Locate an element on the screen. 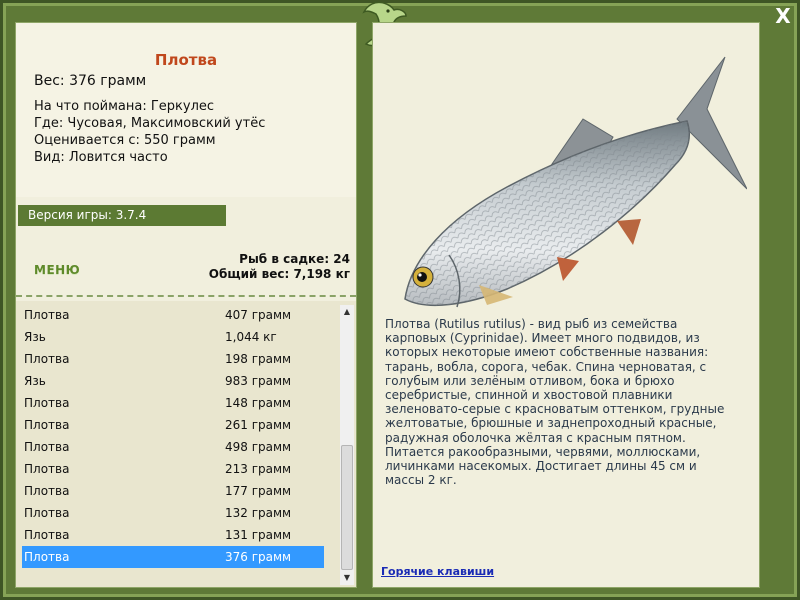 This screenshot has width=800, height=600. fish-type: Вид: Ловится часто is located at coordinates (101, 157).